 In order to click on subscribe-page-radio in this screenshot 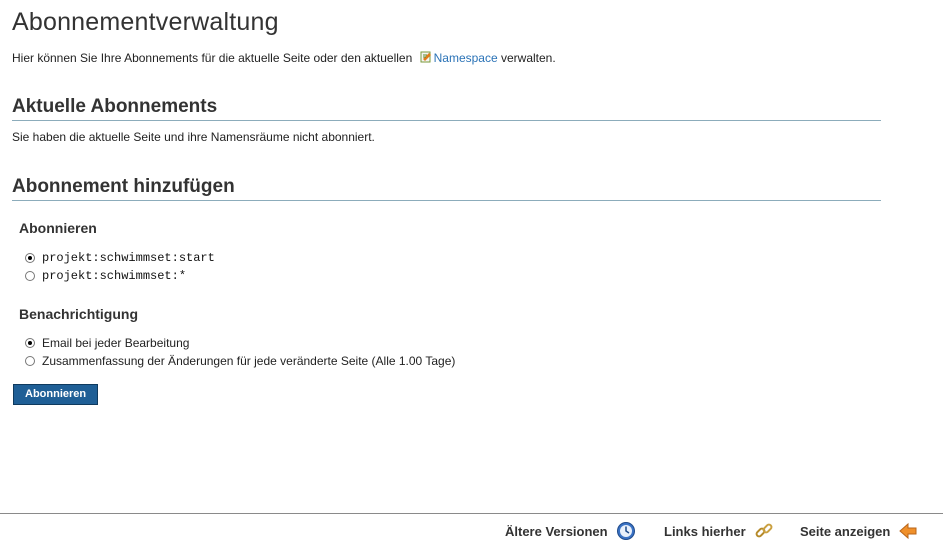, I will do `click(30, 258)`.